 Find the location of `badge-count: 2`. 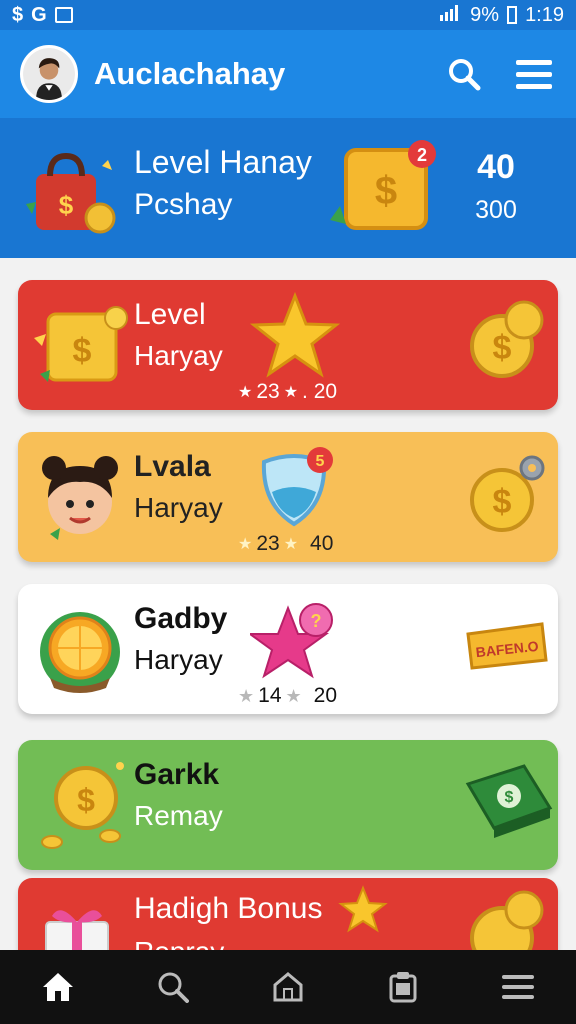

badge-count: 2 is located at coordinates (422, 155).